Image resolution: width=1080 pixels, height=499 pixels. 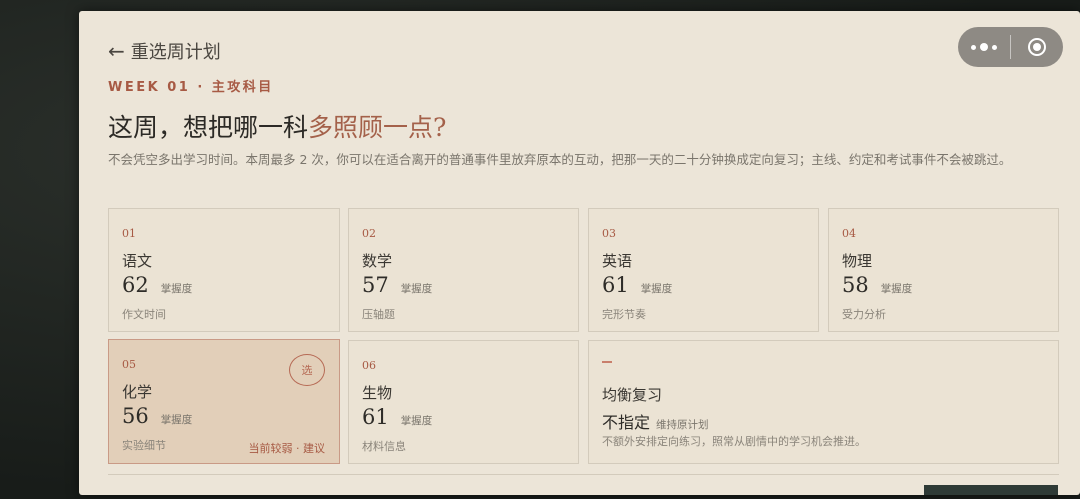 What do you see at coordinates (307, 370) in the screenshot?
I see `select-badge: 选` at bounding box center [307, 370].